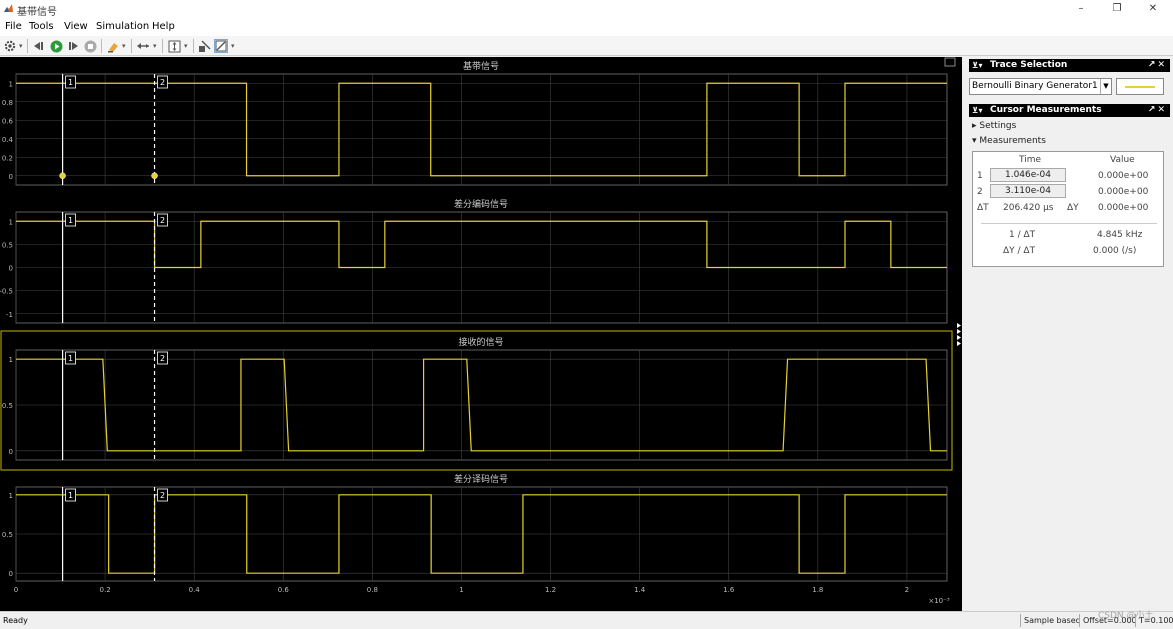  What do you see at coordinates (974, 141) in the screenshot?
I see `expand-down-icon: ▾` at bounding box center [974, 141].